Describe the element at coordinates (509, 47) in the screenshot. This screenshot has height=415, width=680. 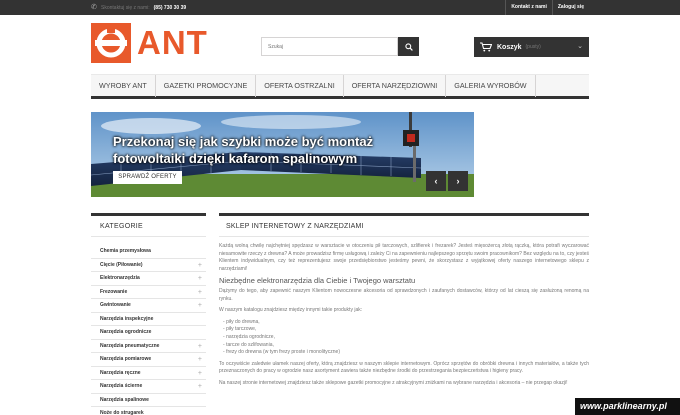
I see `cart-label: Koszyk` at that location.